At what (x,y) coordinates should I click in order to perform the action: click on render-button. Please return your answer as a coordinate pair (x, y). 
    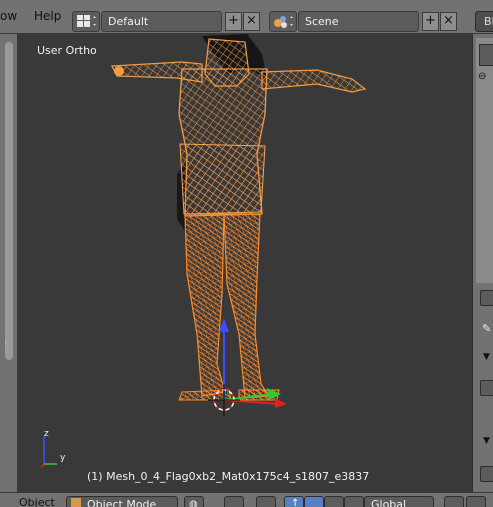
    Looking at the image, I should click on (486, 474).